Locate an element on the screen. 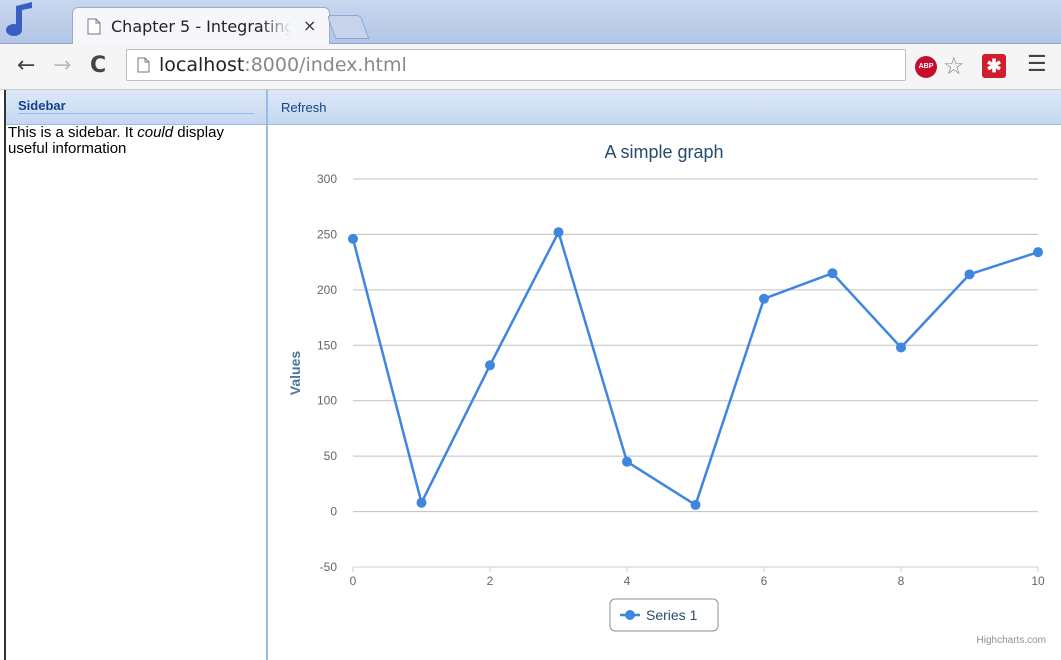  x-tick-label: 2 is located at coordinates (490, 581).